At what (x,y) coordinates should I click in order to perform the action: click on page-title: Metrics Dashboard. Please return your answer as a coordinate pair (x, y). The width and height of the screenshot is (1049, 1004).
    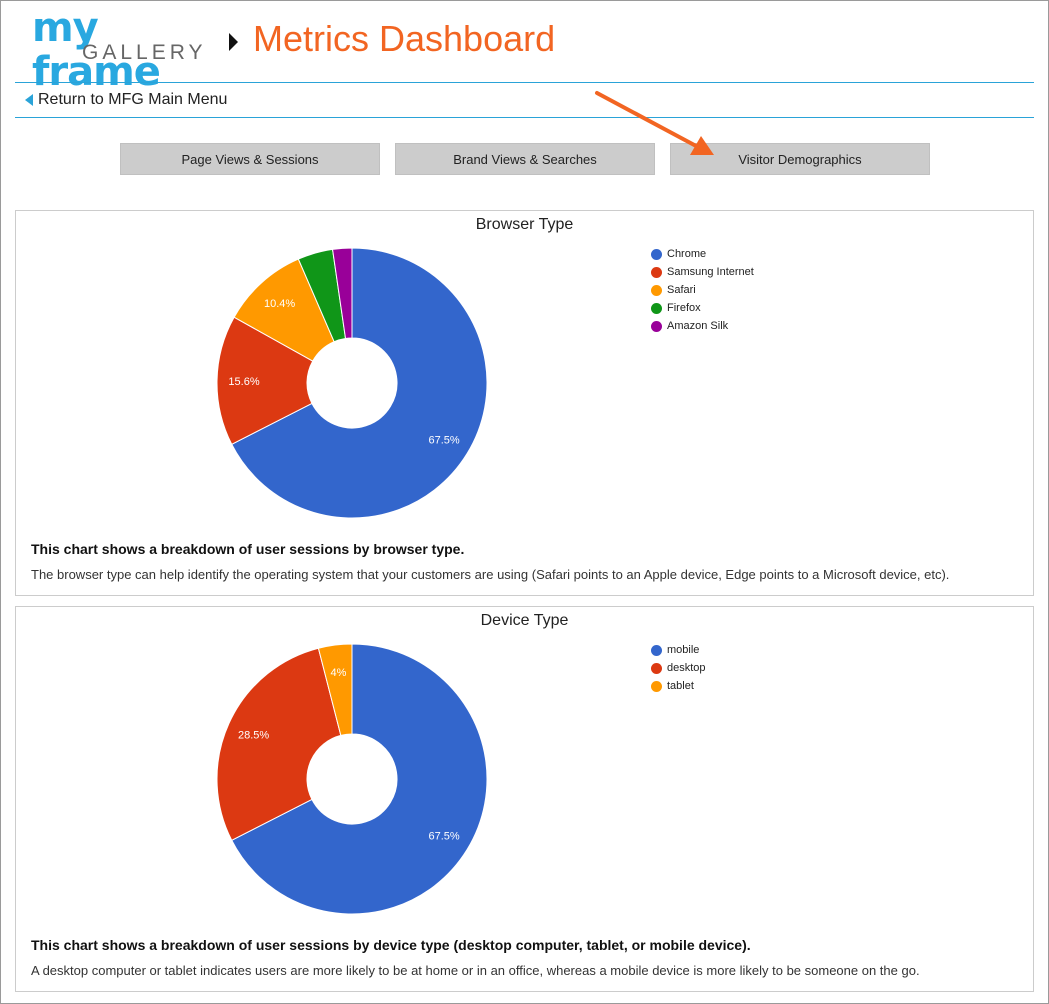
    Looking at the image, I should click on (404, 38).